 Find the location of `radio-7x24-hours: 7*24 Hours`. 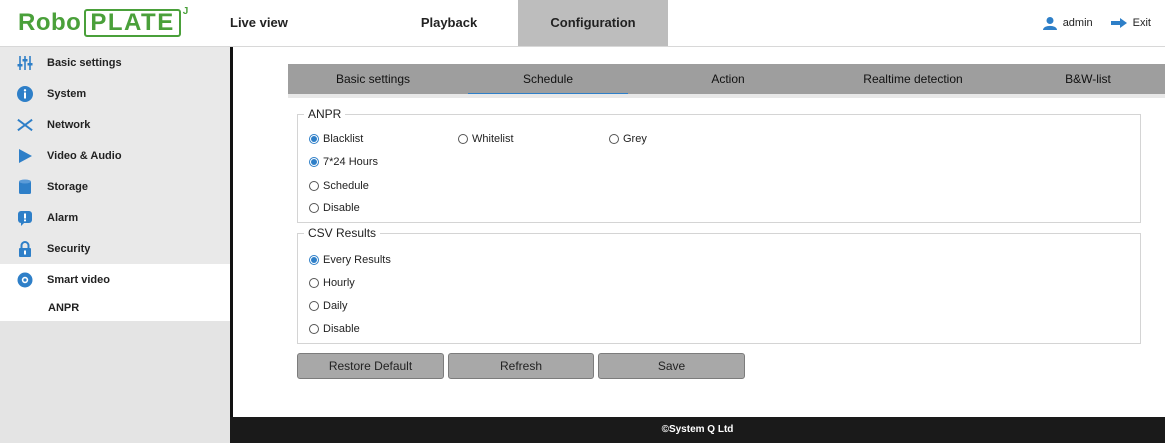

radio-7x24-hours: 7*24 Hours is located at coordinates (343, 162).